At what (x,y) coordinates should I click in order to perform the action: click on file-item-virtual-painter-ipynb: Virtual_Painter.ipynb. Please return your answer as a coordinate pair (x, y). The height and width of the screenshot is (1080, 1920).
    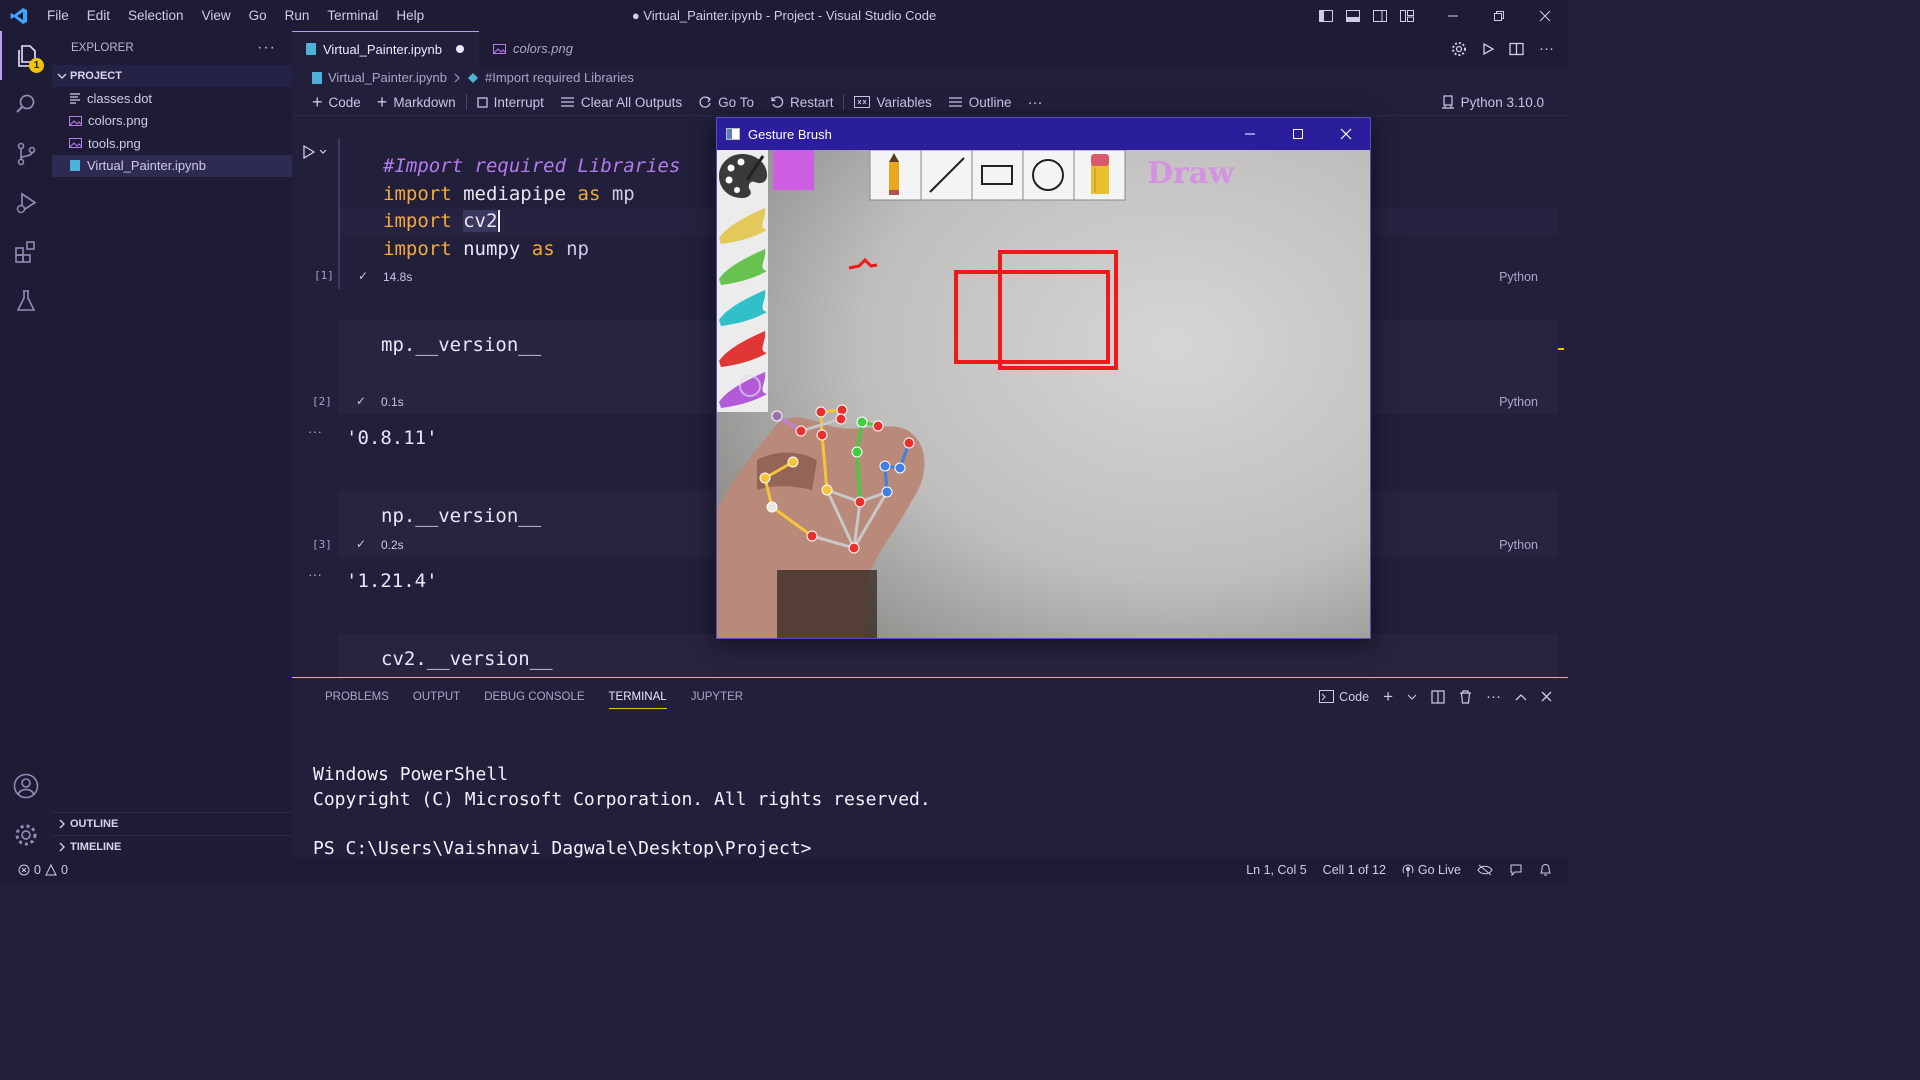
    Looking at the image, I should click on (172, 165).